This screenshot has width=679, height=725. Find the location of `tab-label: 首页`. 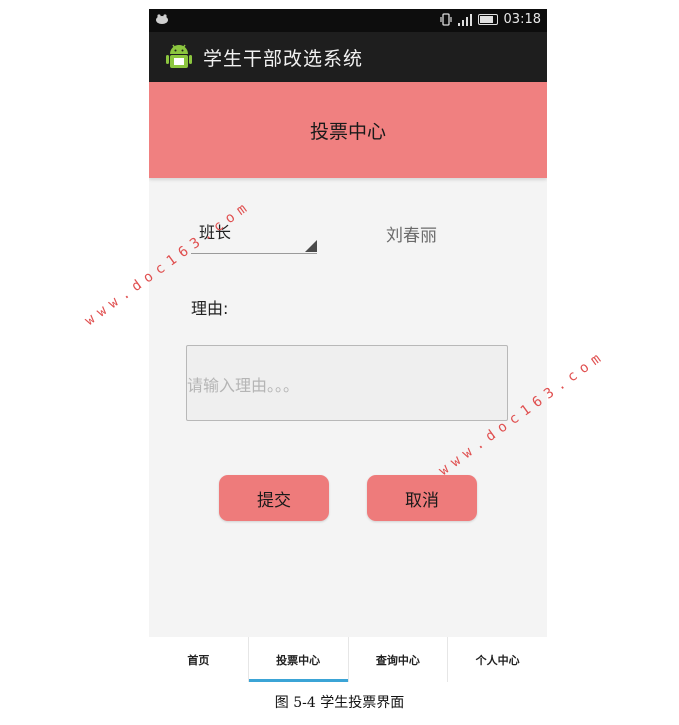

tab-label: 首页 is located at coordinates (198, 660).